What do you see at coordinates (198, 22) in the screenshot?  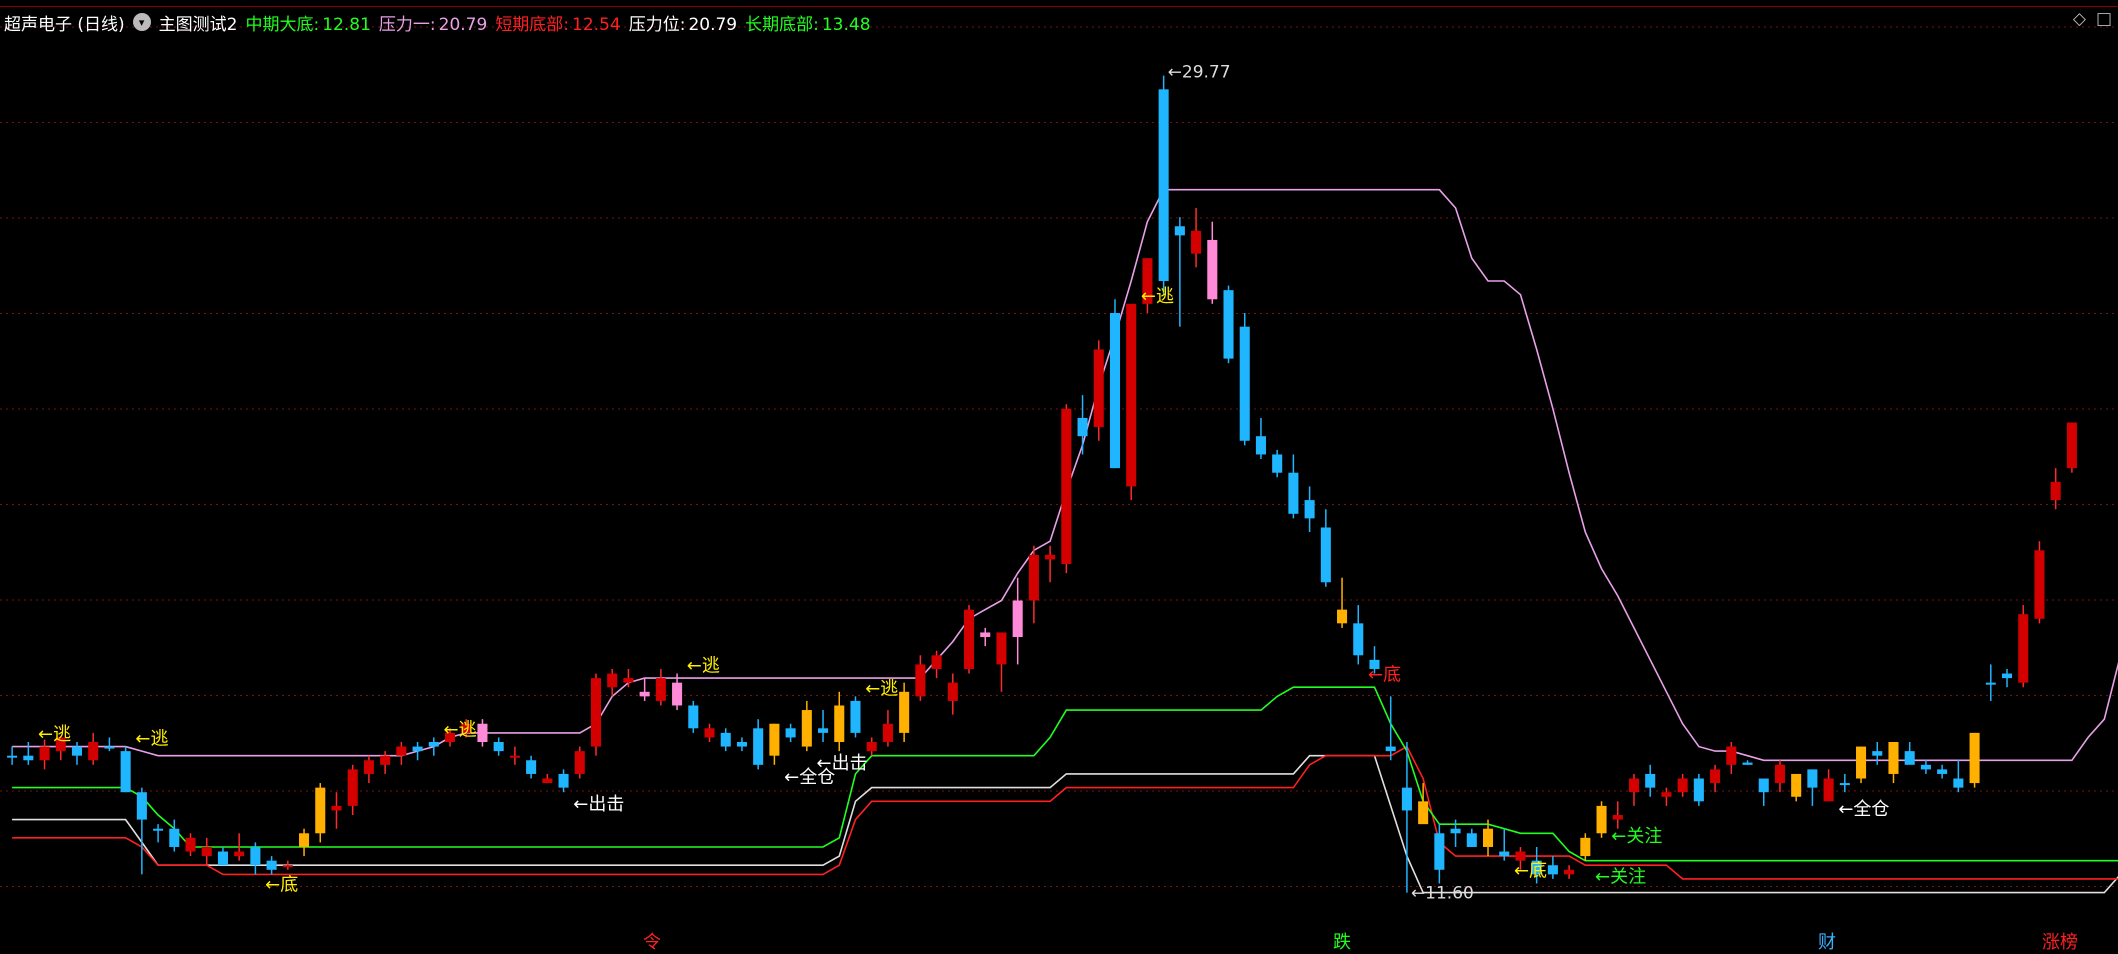 I see `indicator-name: 主图测试2` at bounding box center [198, 22].